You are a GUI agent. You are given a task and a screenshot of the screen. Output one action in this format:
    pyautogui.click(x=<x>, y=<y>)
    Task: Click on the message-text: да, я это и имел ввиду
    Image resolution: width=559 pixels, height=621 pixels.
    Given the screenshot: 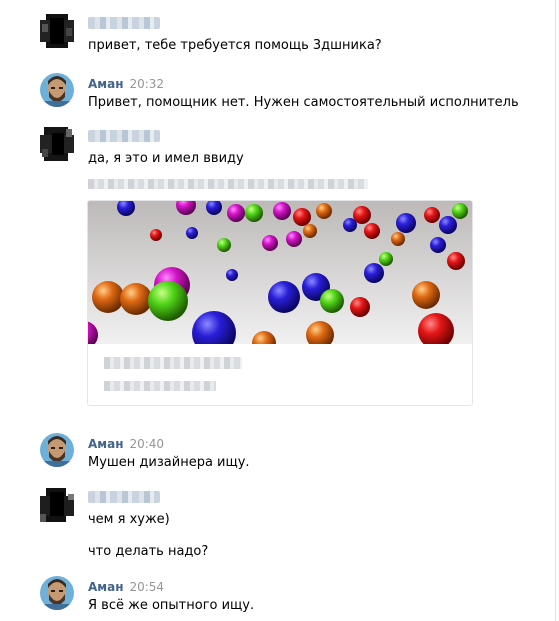 What is the action you would take?
    pyautogui.click(x=166, y=158)
    